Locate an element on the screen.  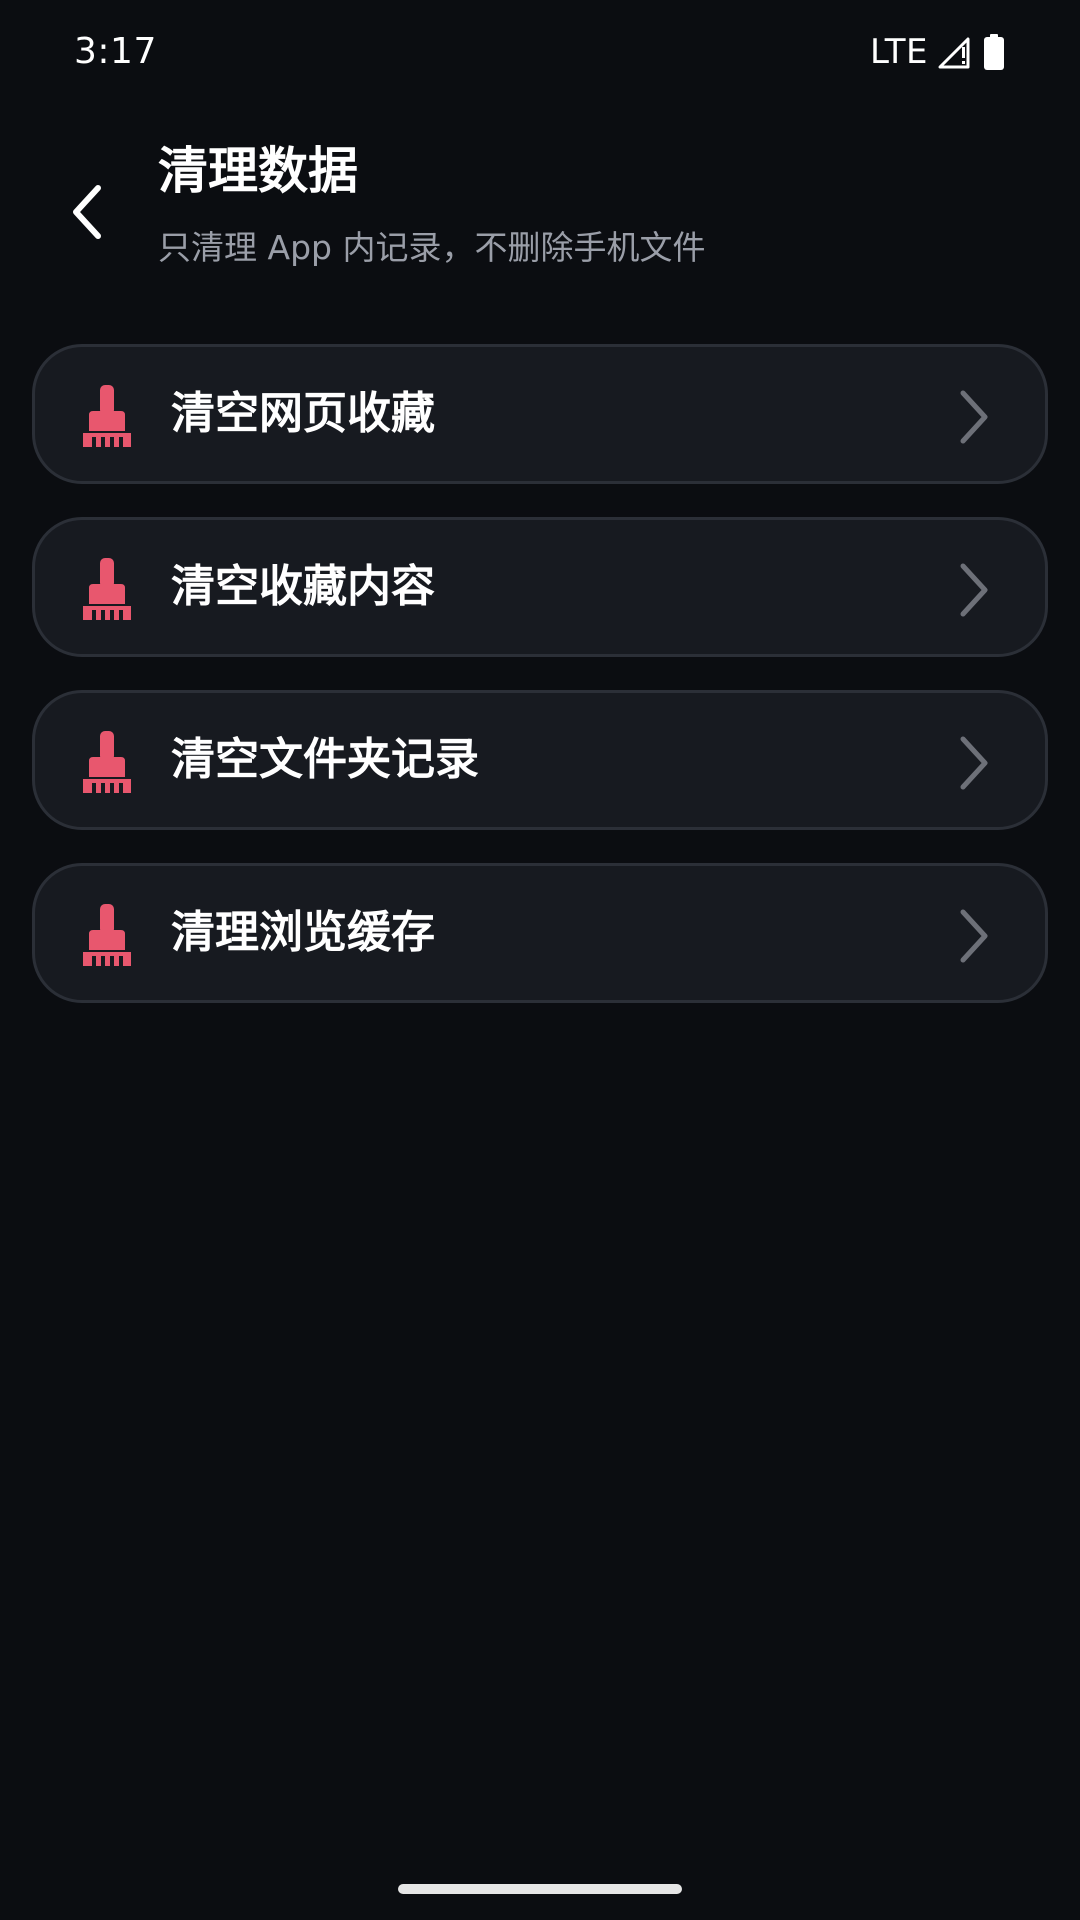
back-button is located at coordinates (86, 212).